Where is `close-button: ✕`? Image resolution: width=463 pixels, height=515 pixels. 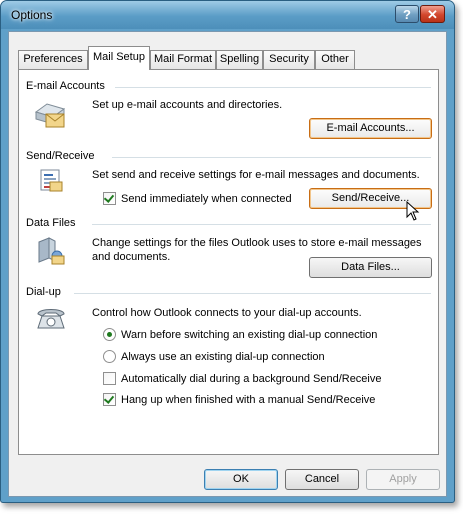 close-button: ✕ is located at coordinates (432, 14).